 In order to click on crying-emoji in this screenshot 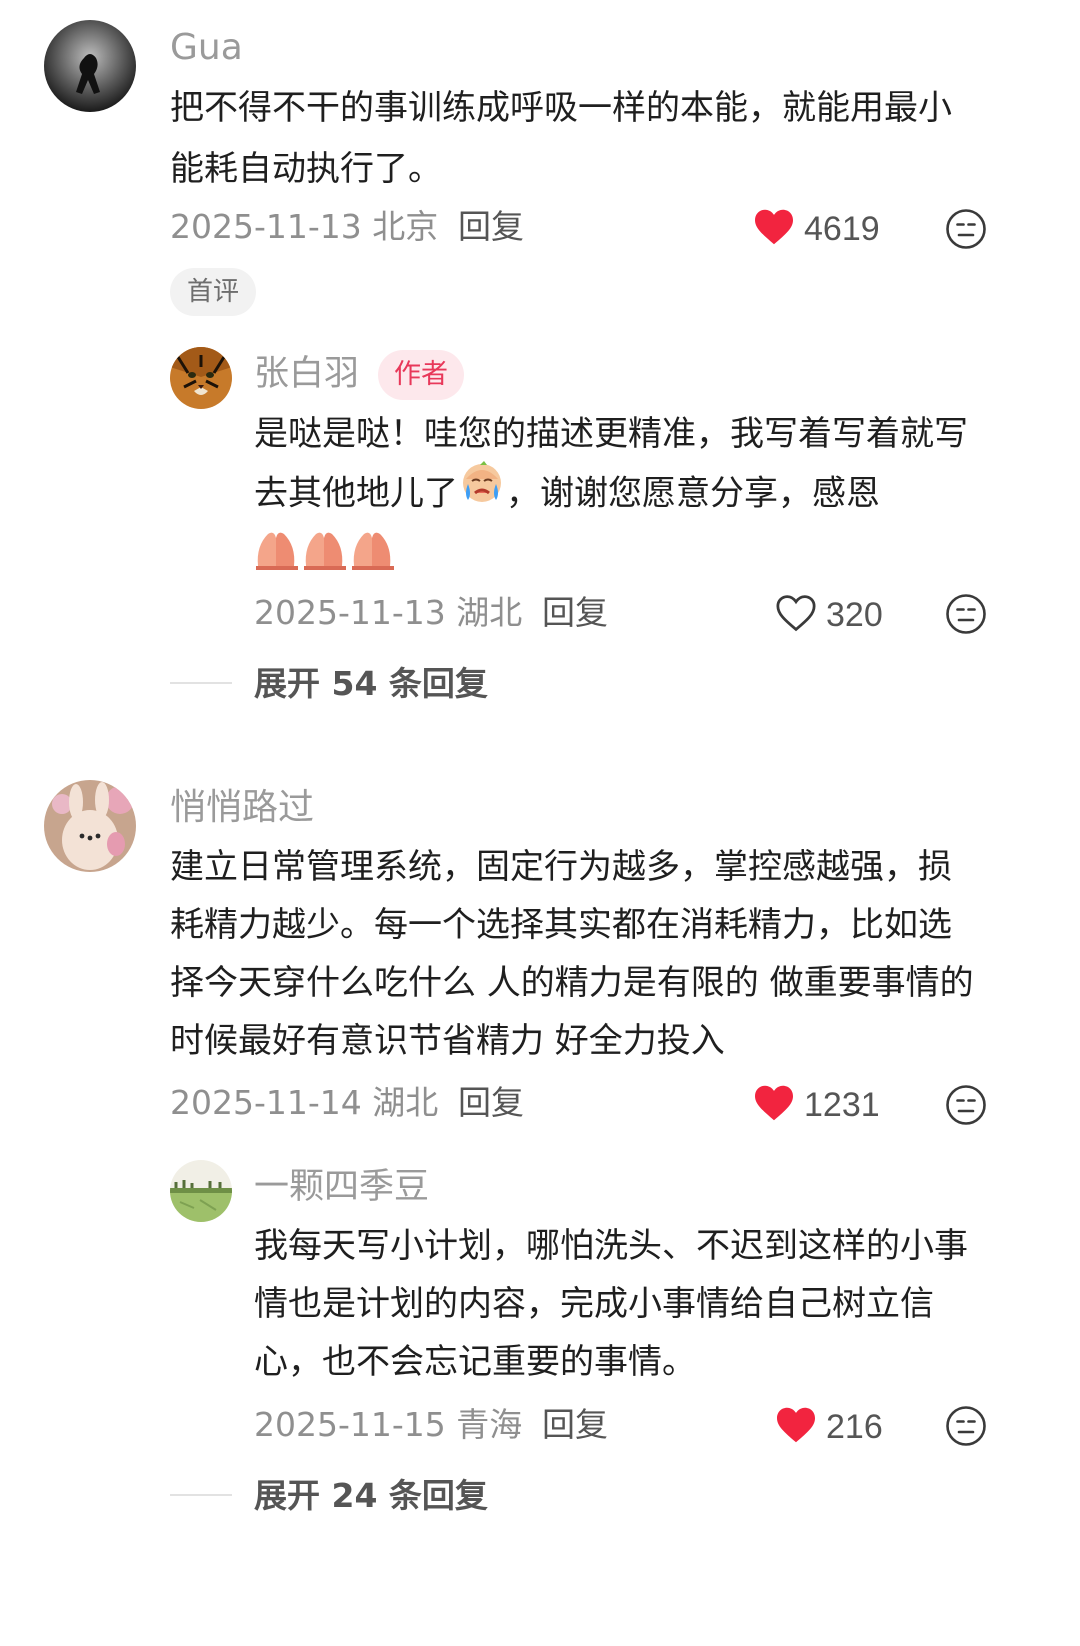, I will do `click(482, 491)`.